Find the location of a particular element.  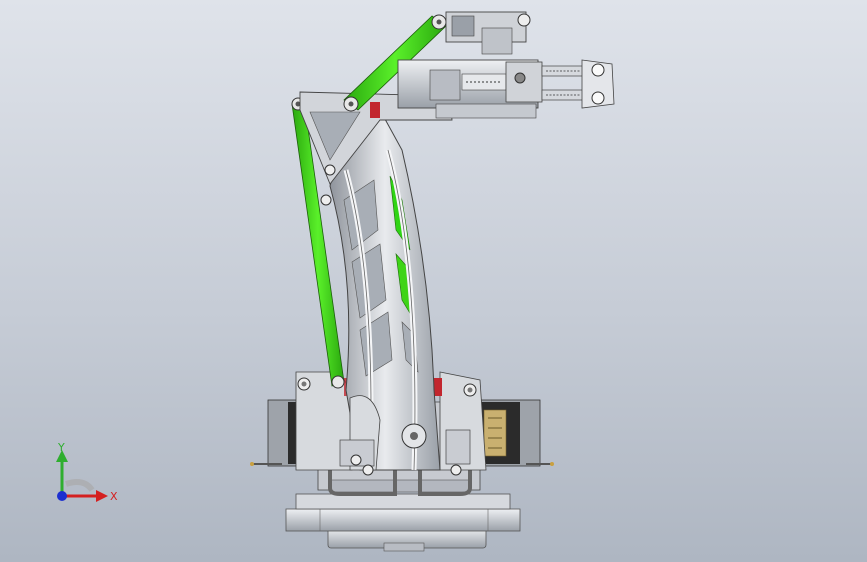

gripper is located at coordinates (578, 84).